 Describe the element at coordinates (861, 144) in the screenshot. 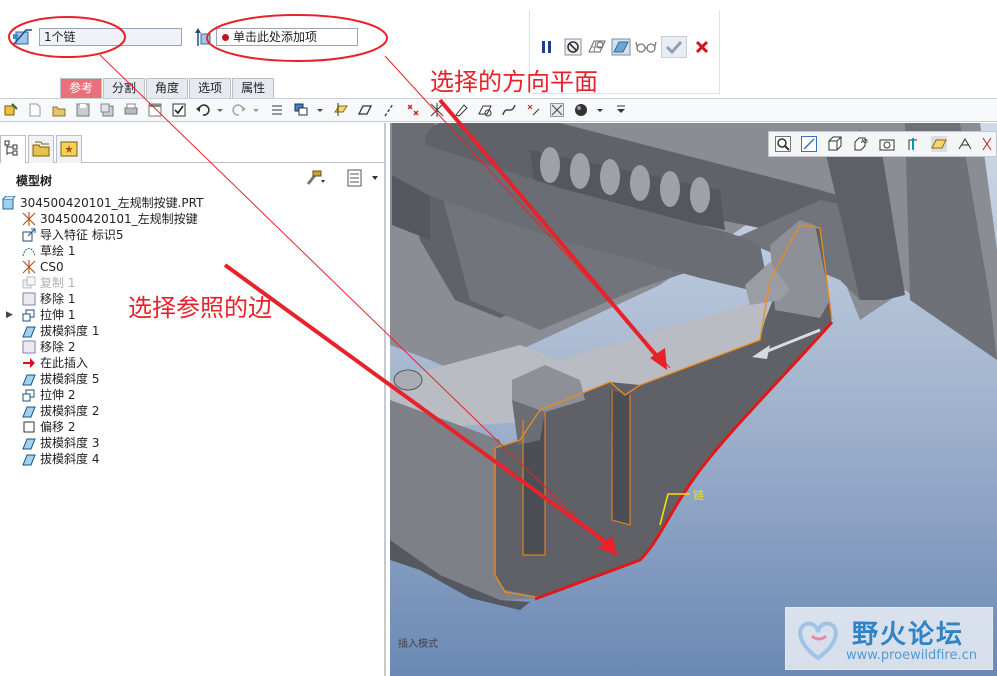

I see `saved-views-icon: AB` at that location.